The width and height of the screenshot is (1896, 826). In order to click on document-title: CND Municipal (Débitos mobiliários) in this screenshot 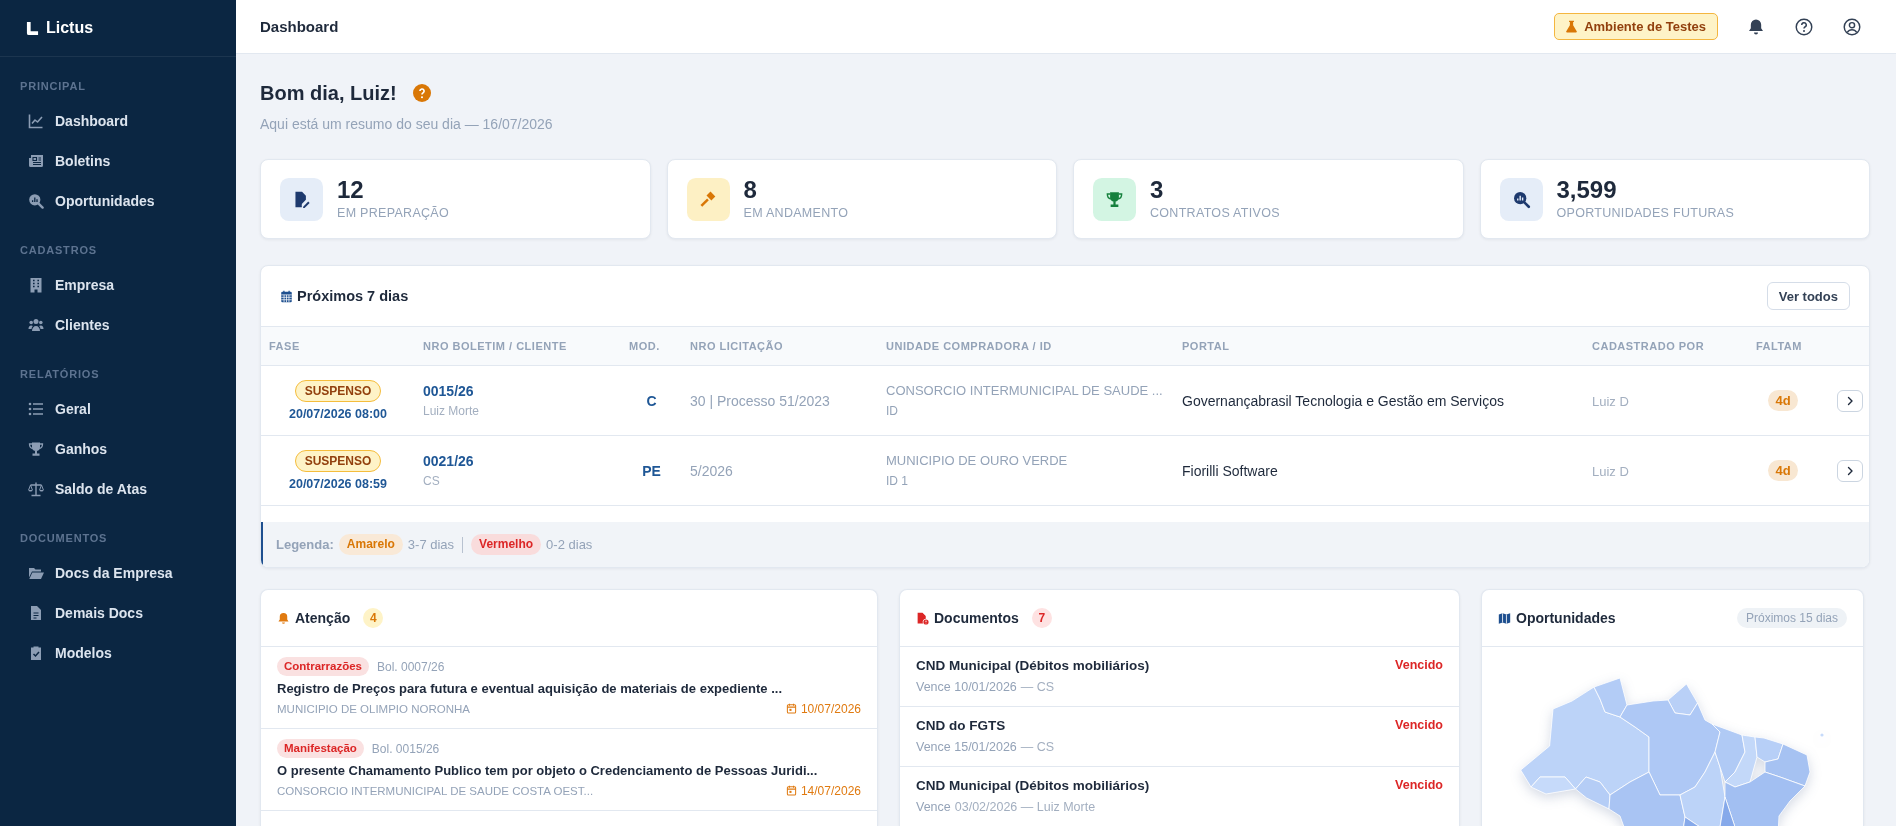, I will do `click(1033, 785)`.